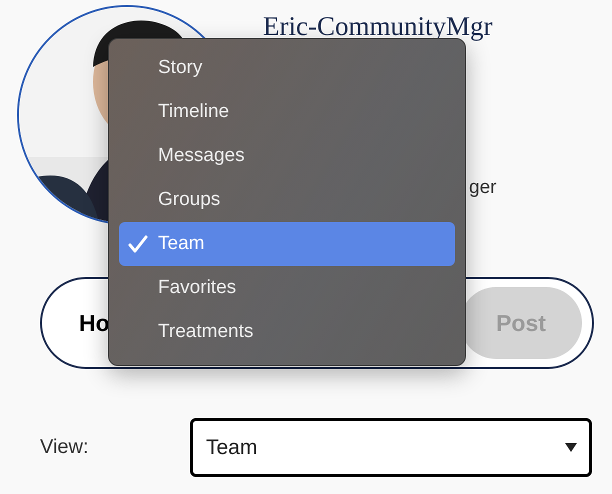 This screenshot has width=612, height=494. I want to click on menu-item: Messages, so click(287, 156).